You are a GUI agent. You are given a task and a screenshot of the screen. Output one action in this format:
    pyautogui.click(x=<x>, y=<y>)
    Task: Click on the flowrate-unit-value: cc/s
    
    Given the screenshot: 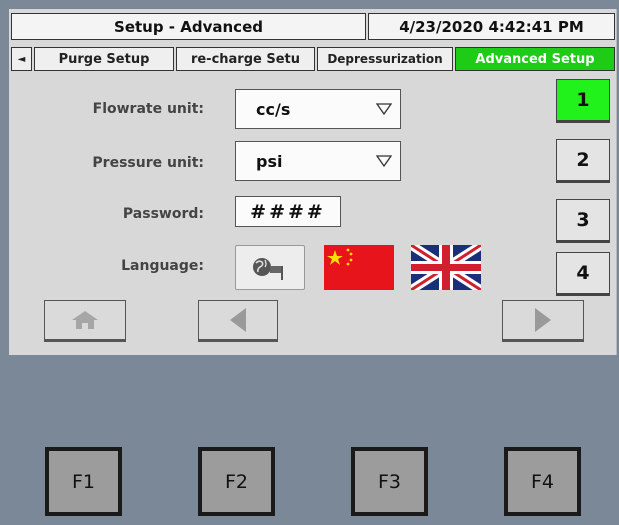 What is the action you would take?
    pyautogui.click(x=273, y=109)
    